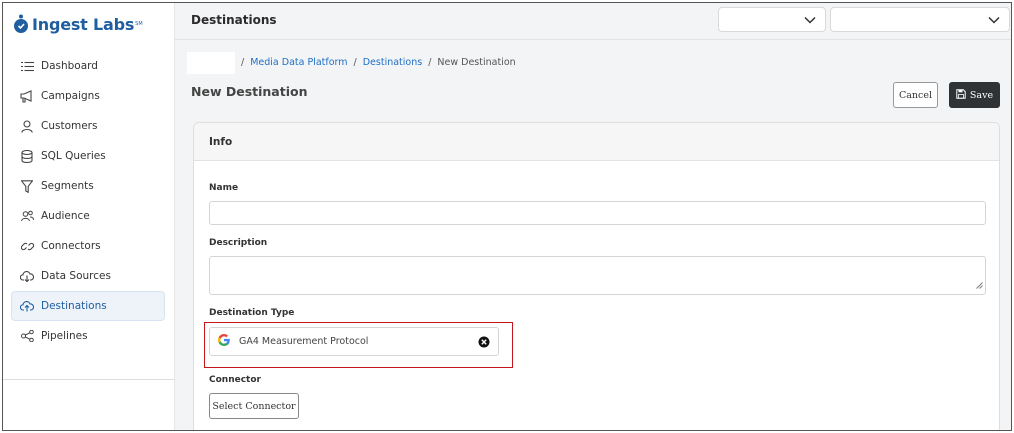 The image size is (1014, 433). Describe the element at coordinates (27, 66) in the screenshot. I see `list-icon` at that location.